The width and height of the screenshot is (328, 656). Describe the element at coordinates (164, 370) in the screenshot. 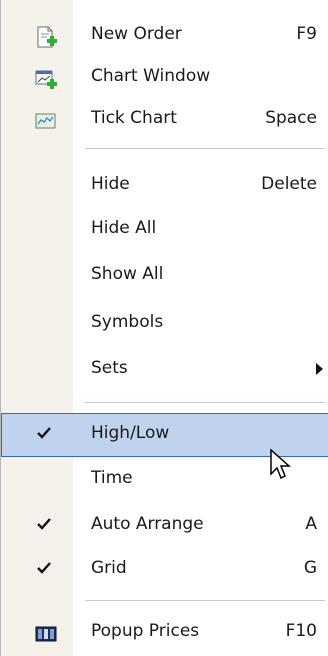

I see `menu-item-sets: Sets` at that location.